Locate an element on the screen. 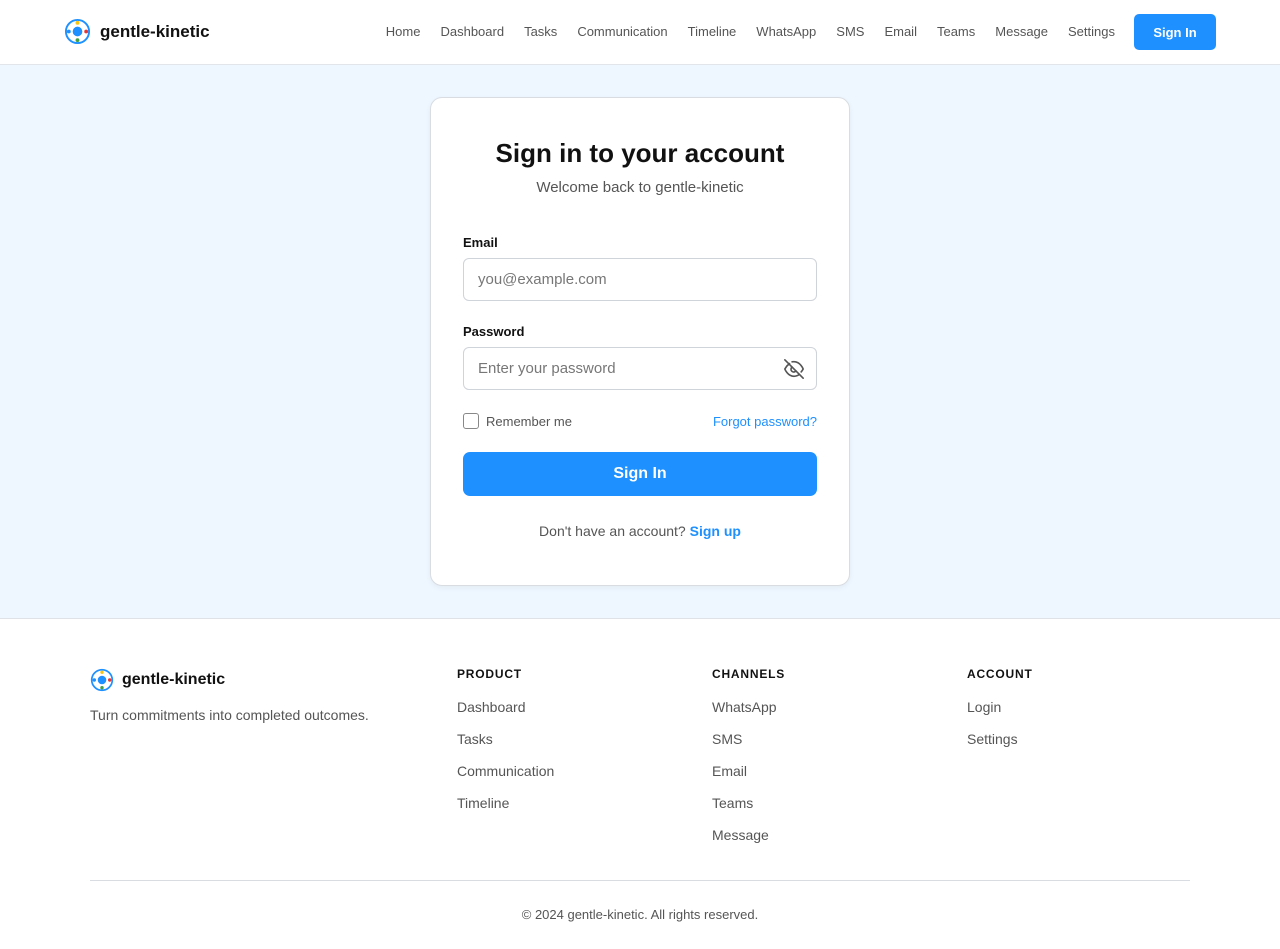  footer-link-login: Login is located at coordinates (1000, 707).